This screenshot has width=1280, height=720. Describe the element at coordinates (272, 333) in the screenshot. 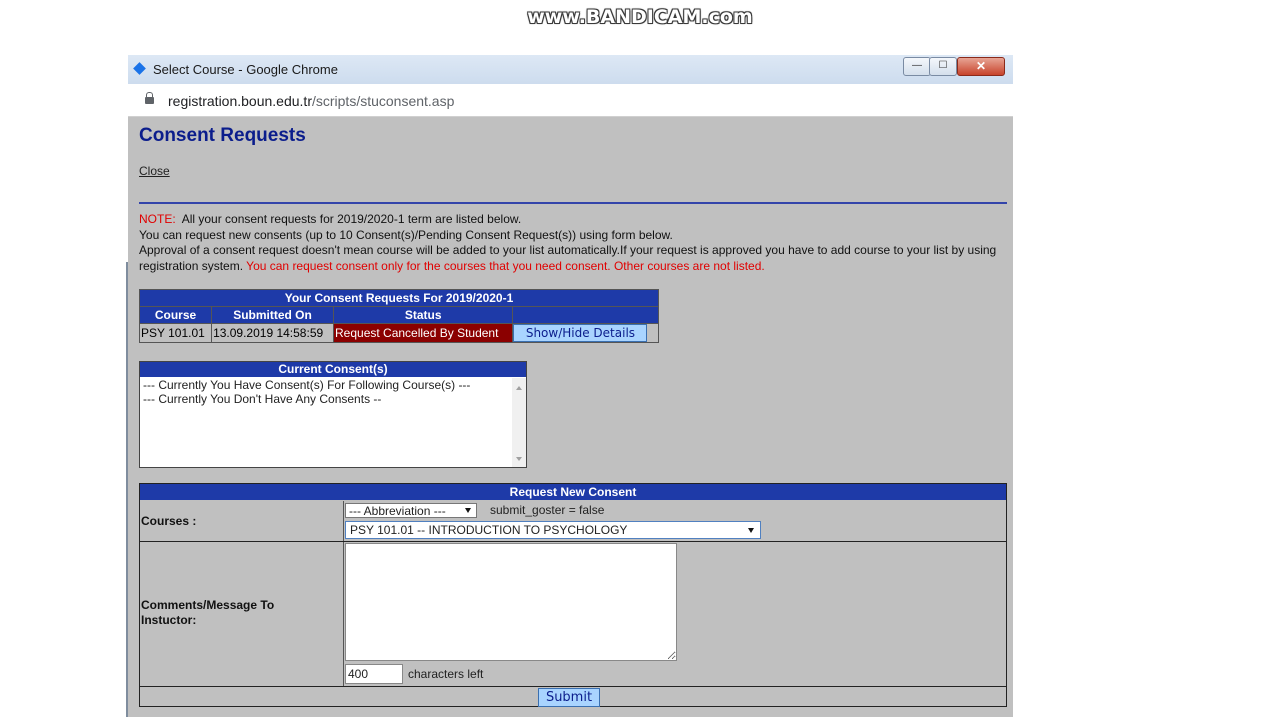

I see `row-submitted: 13.09.2019 14:58:59` at that location.